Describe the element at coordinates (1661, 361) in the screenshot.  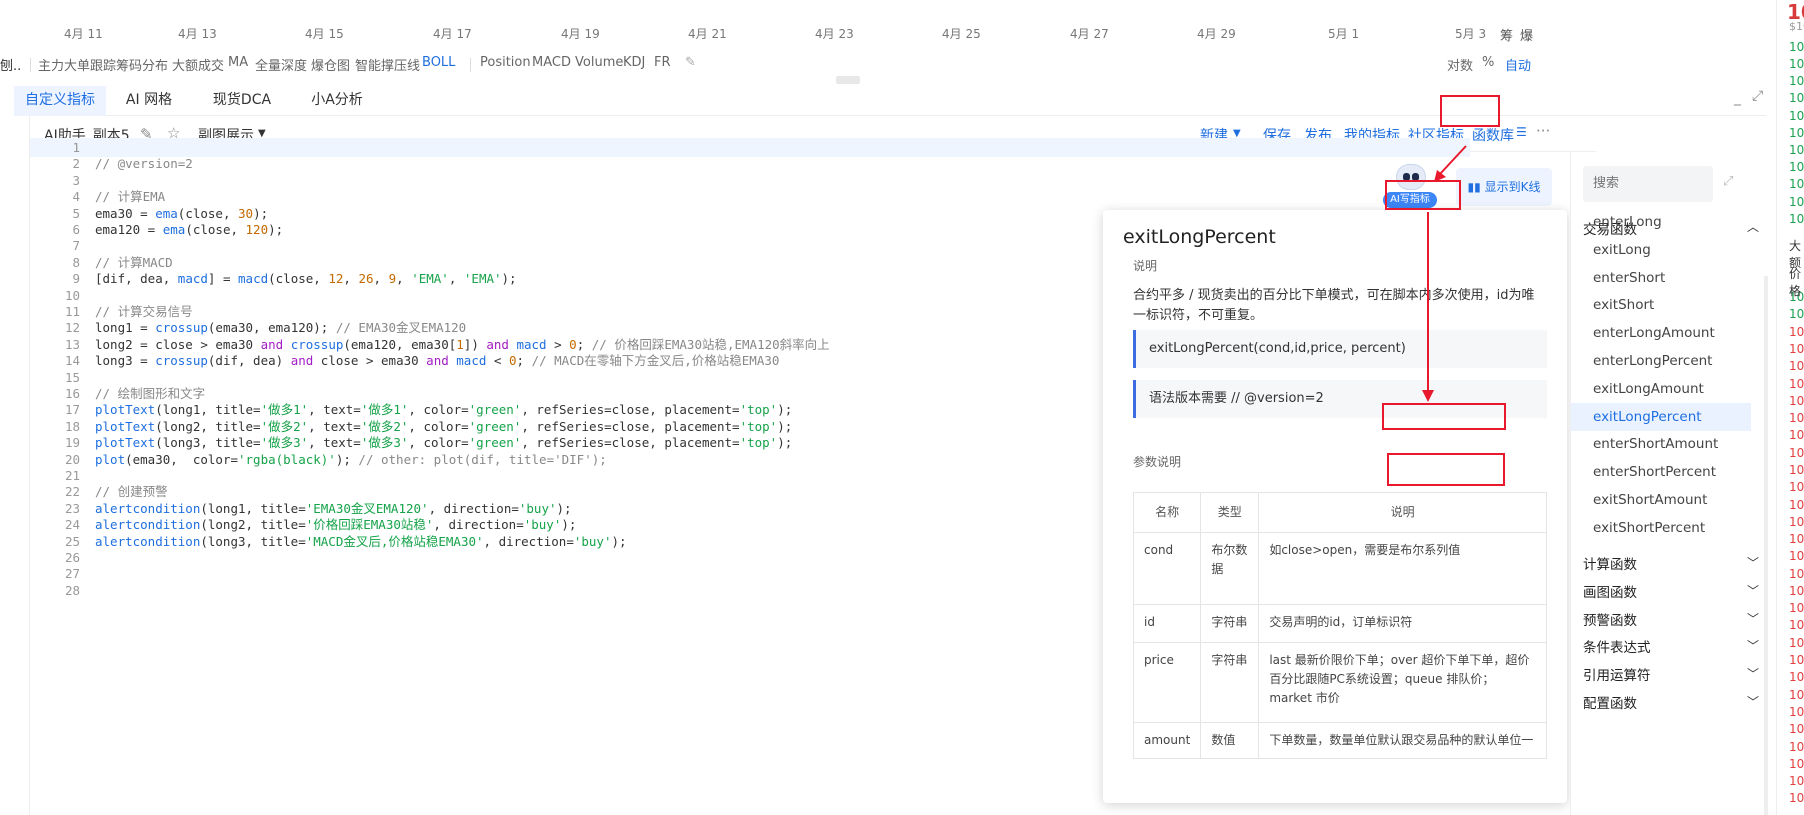
I see `function-item-enterLongPercent: enterLongPercent` at that location.